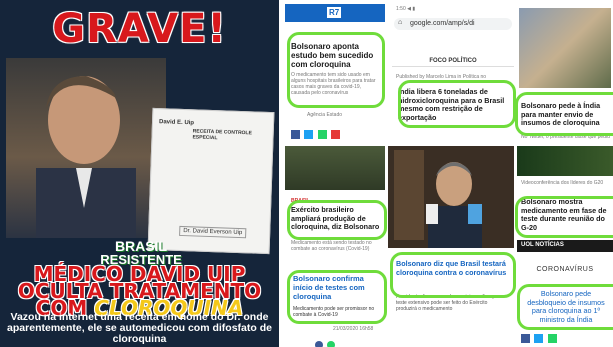 The width and height of the screenshot is (613, 347). I want to click on url-text: google.com/amp/s/di, so click(442, 23).